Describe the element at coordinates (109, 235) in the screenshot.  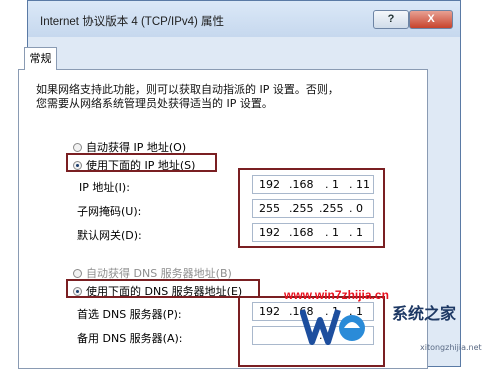
I see `default-gateway-label: 默认网关(D):` at that location.